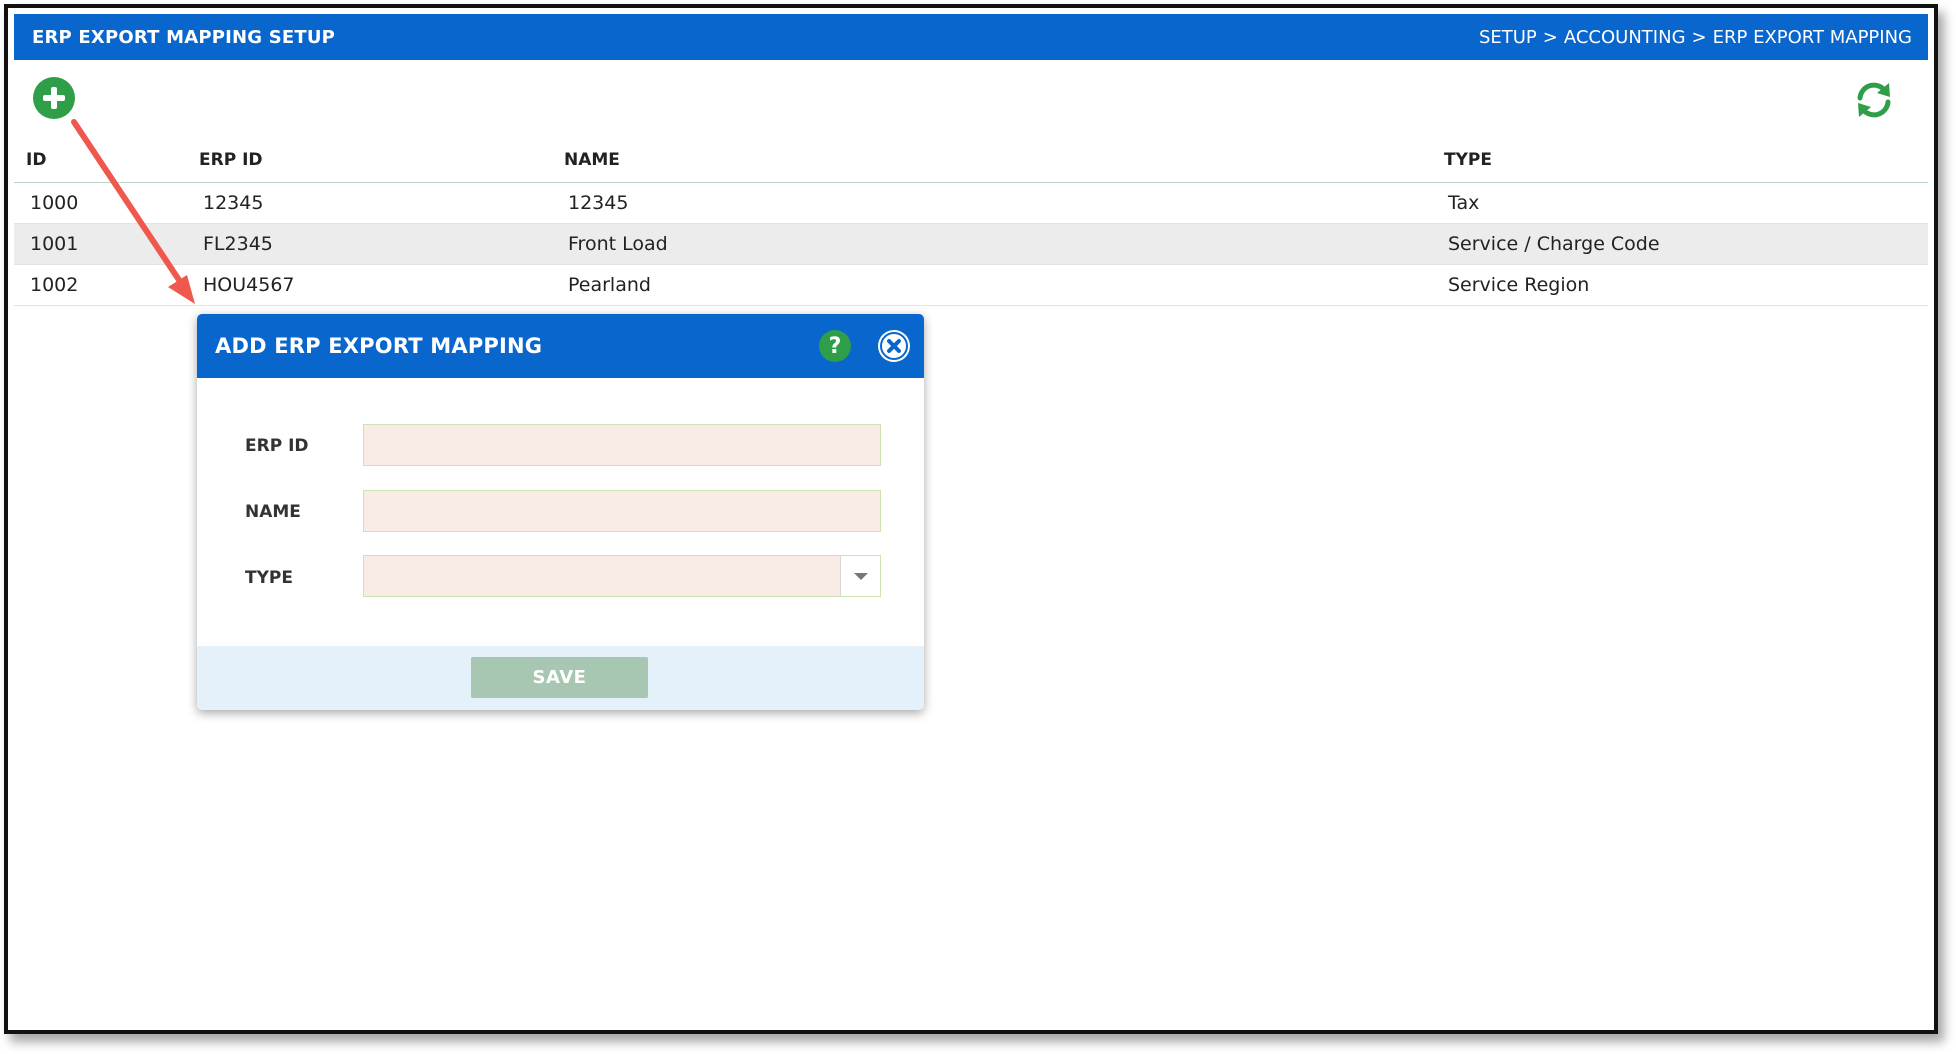 The image size is (1956, 1054). Describe the element at coordinates (560, 346) in the screenshot. I see `dialog-header: ADD ERP EXPORT MAPPING ?` at that location.